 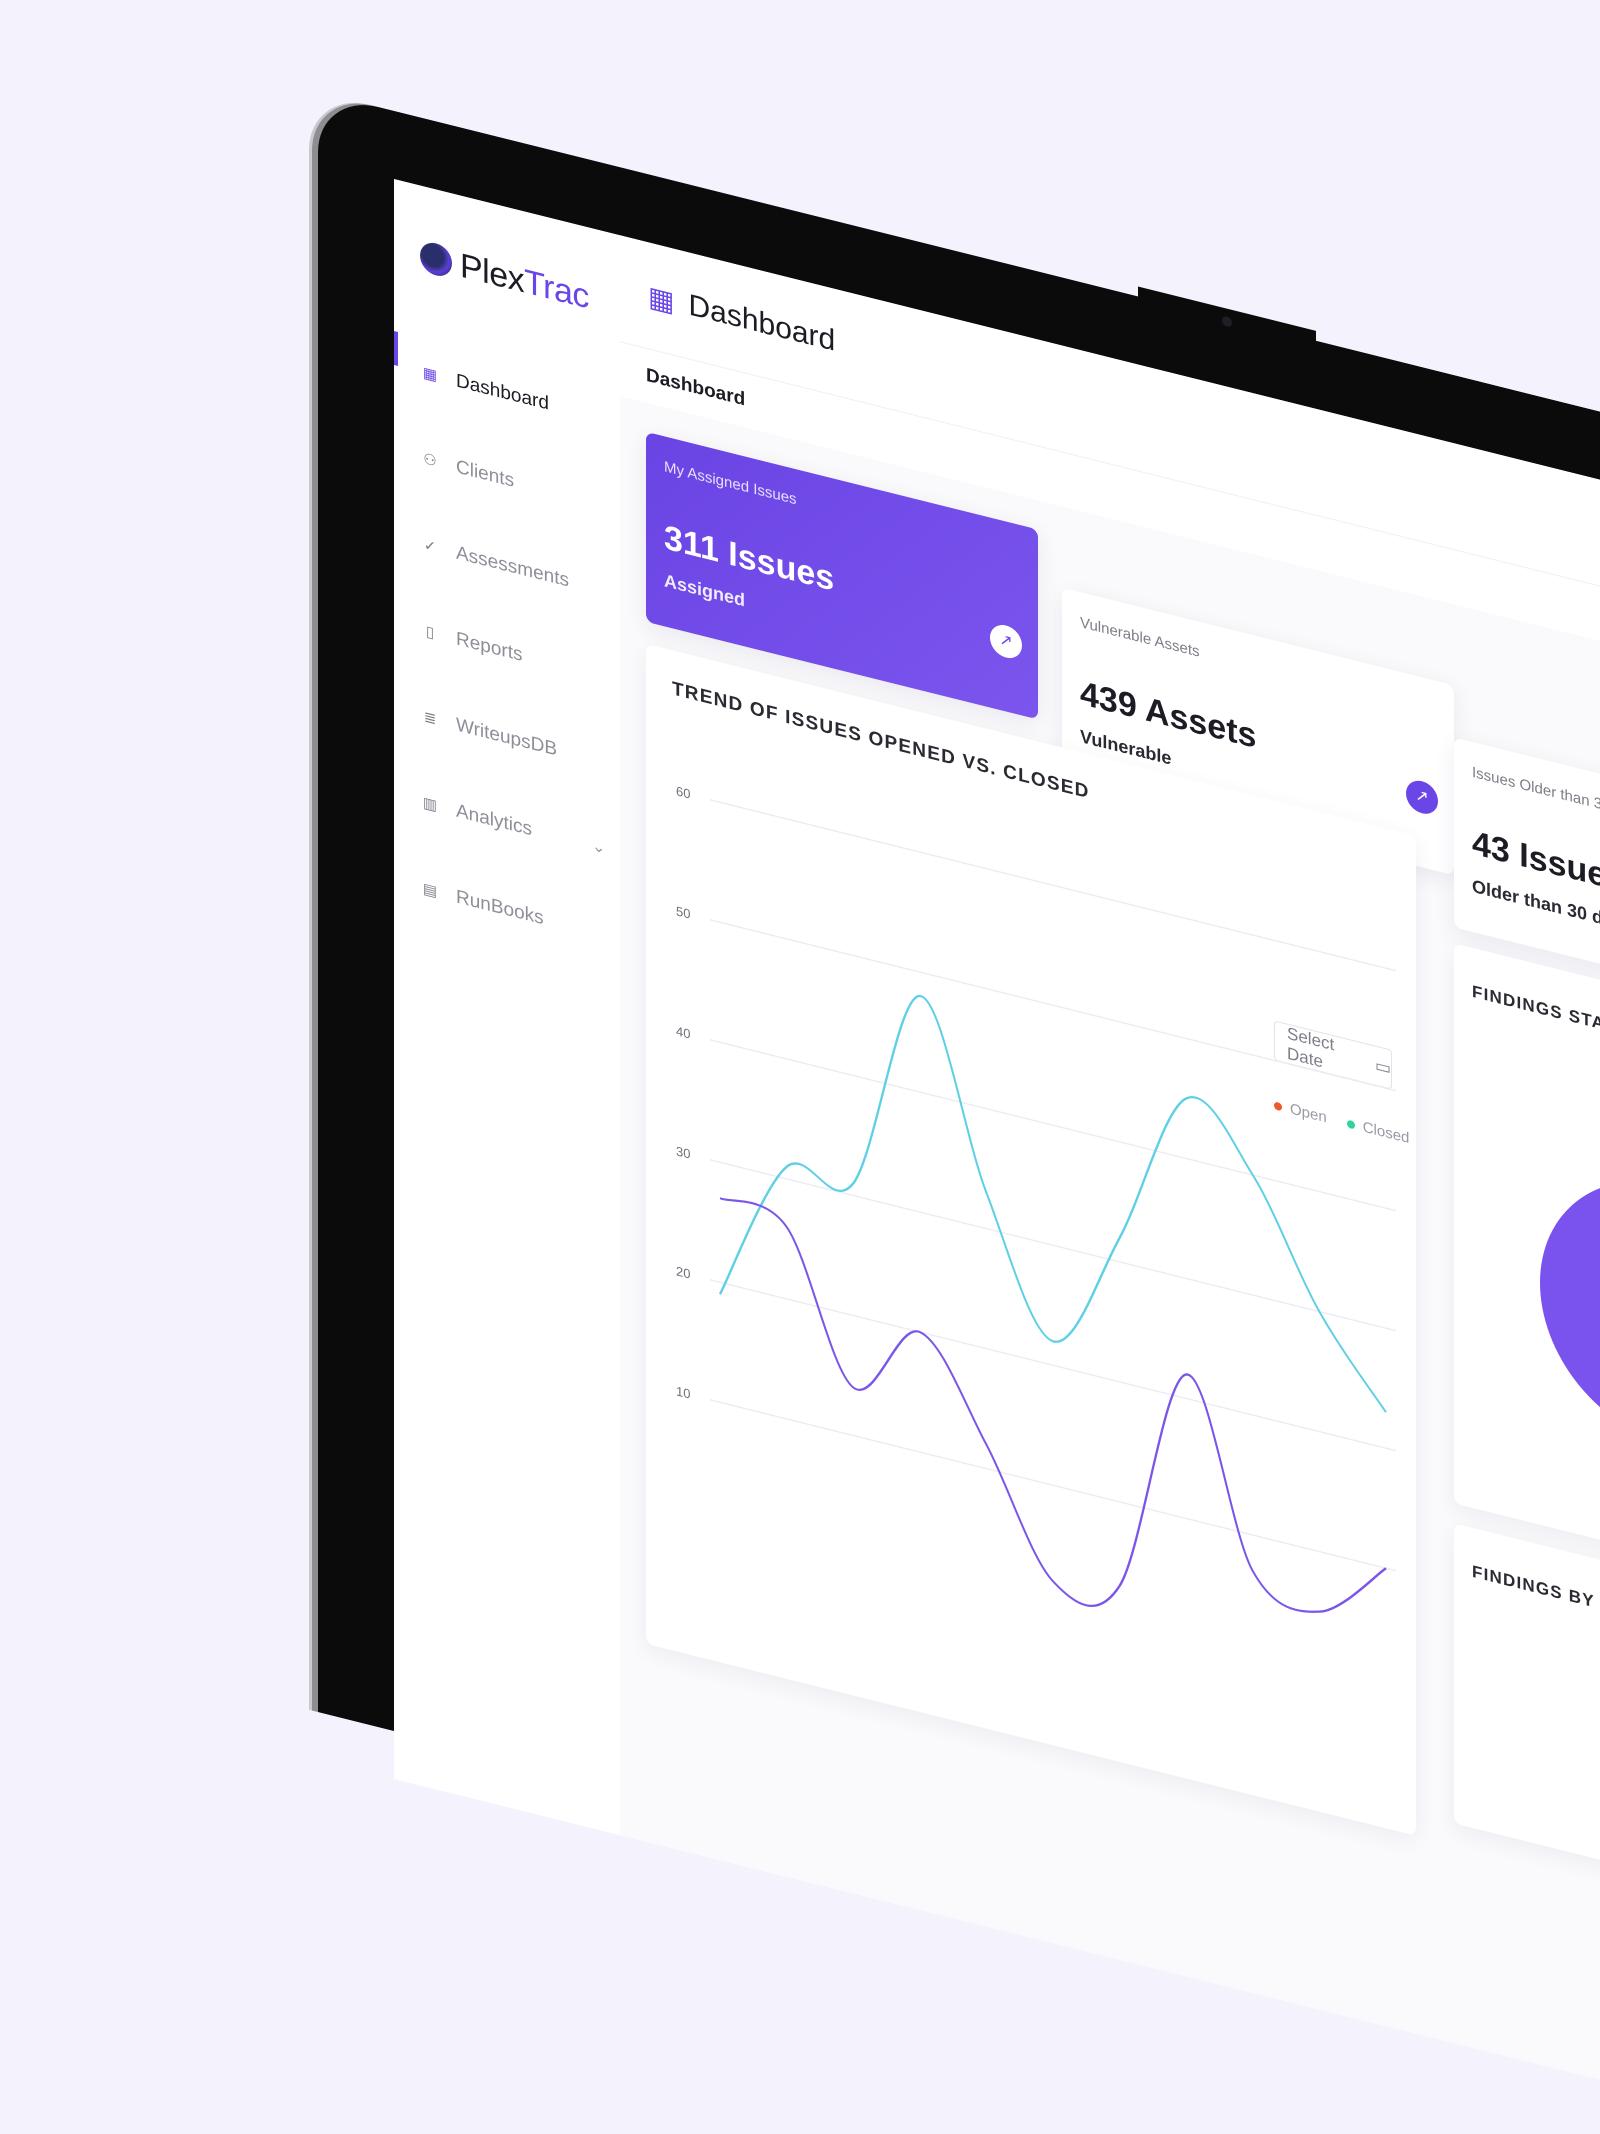 What do you see at coordinates (494, 820) in the screenshot?
I see `sidebar-item-label: Analytics` at bounding box center [494, 820].